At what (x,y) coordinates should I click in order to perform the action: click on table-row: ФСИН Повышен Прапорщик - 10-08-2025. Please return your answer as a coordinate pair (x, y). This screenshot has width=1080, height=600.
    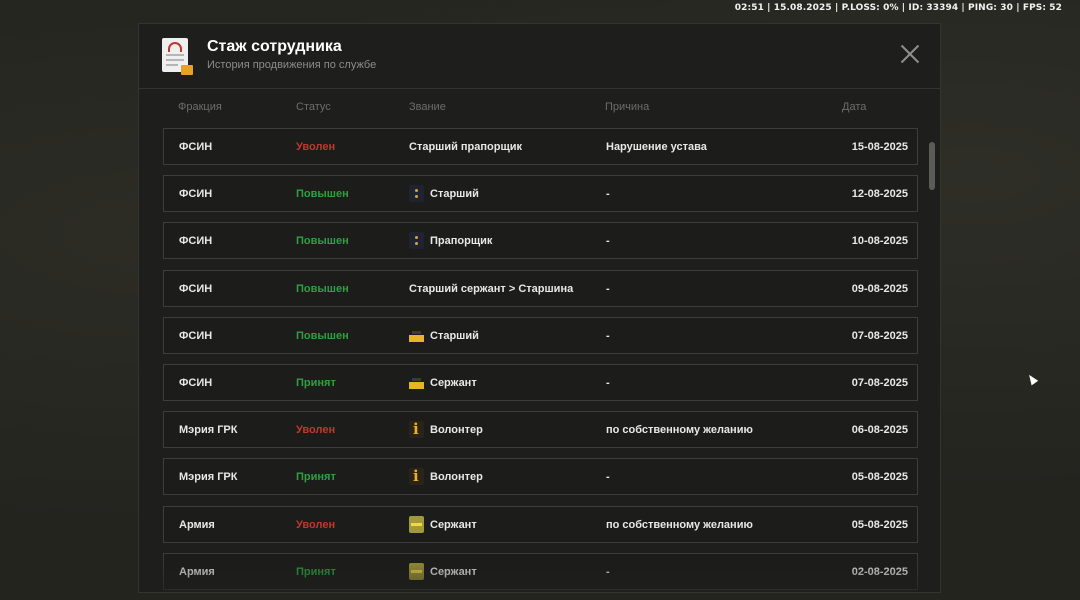
    Looking at the image, I should click on (540, 241).